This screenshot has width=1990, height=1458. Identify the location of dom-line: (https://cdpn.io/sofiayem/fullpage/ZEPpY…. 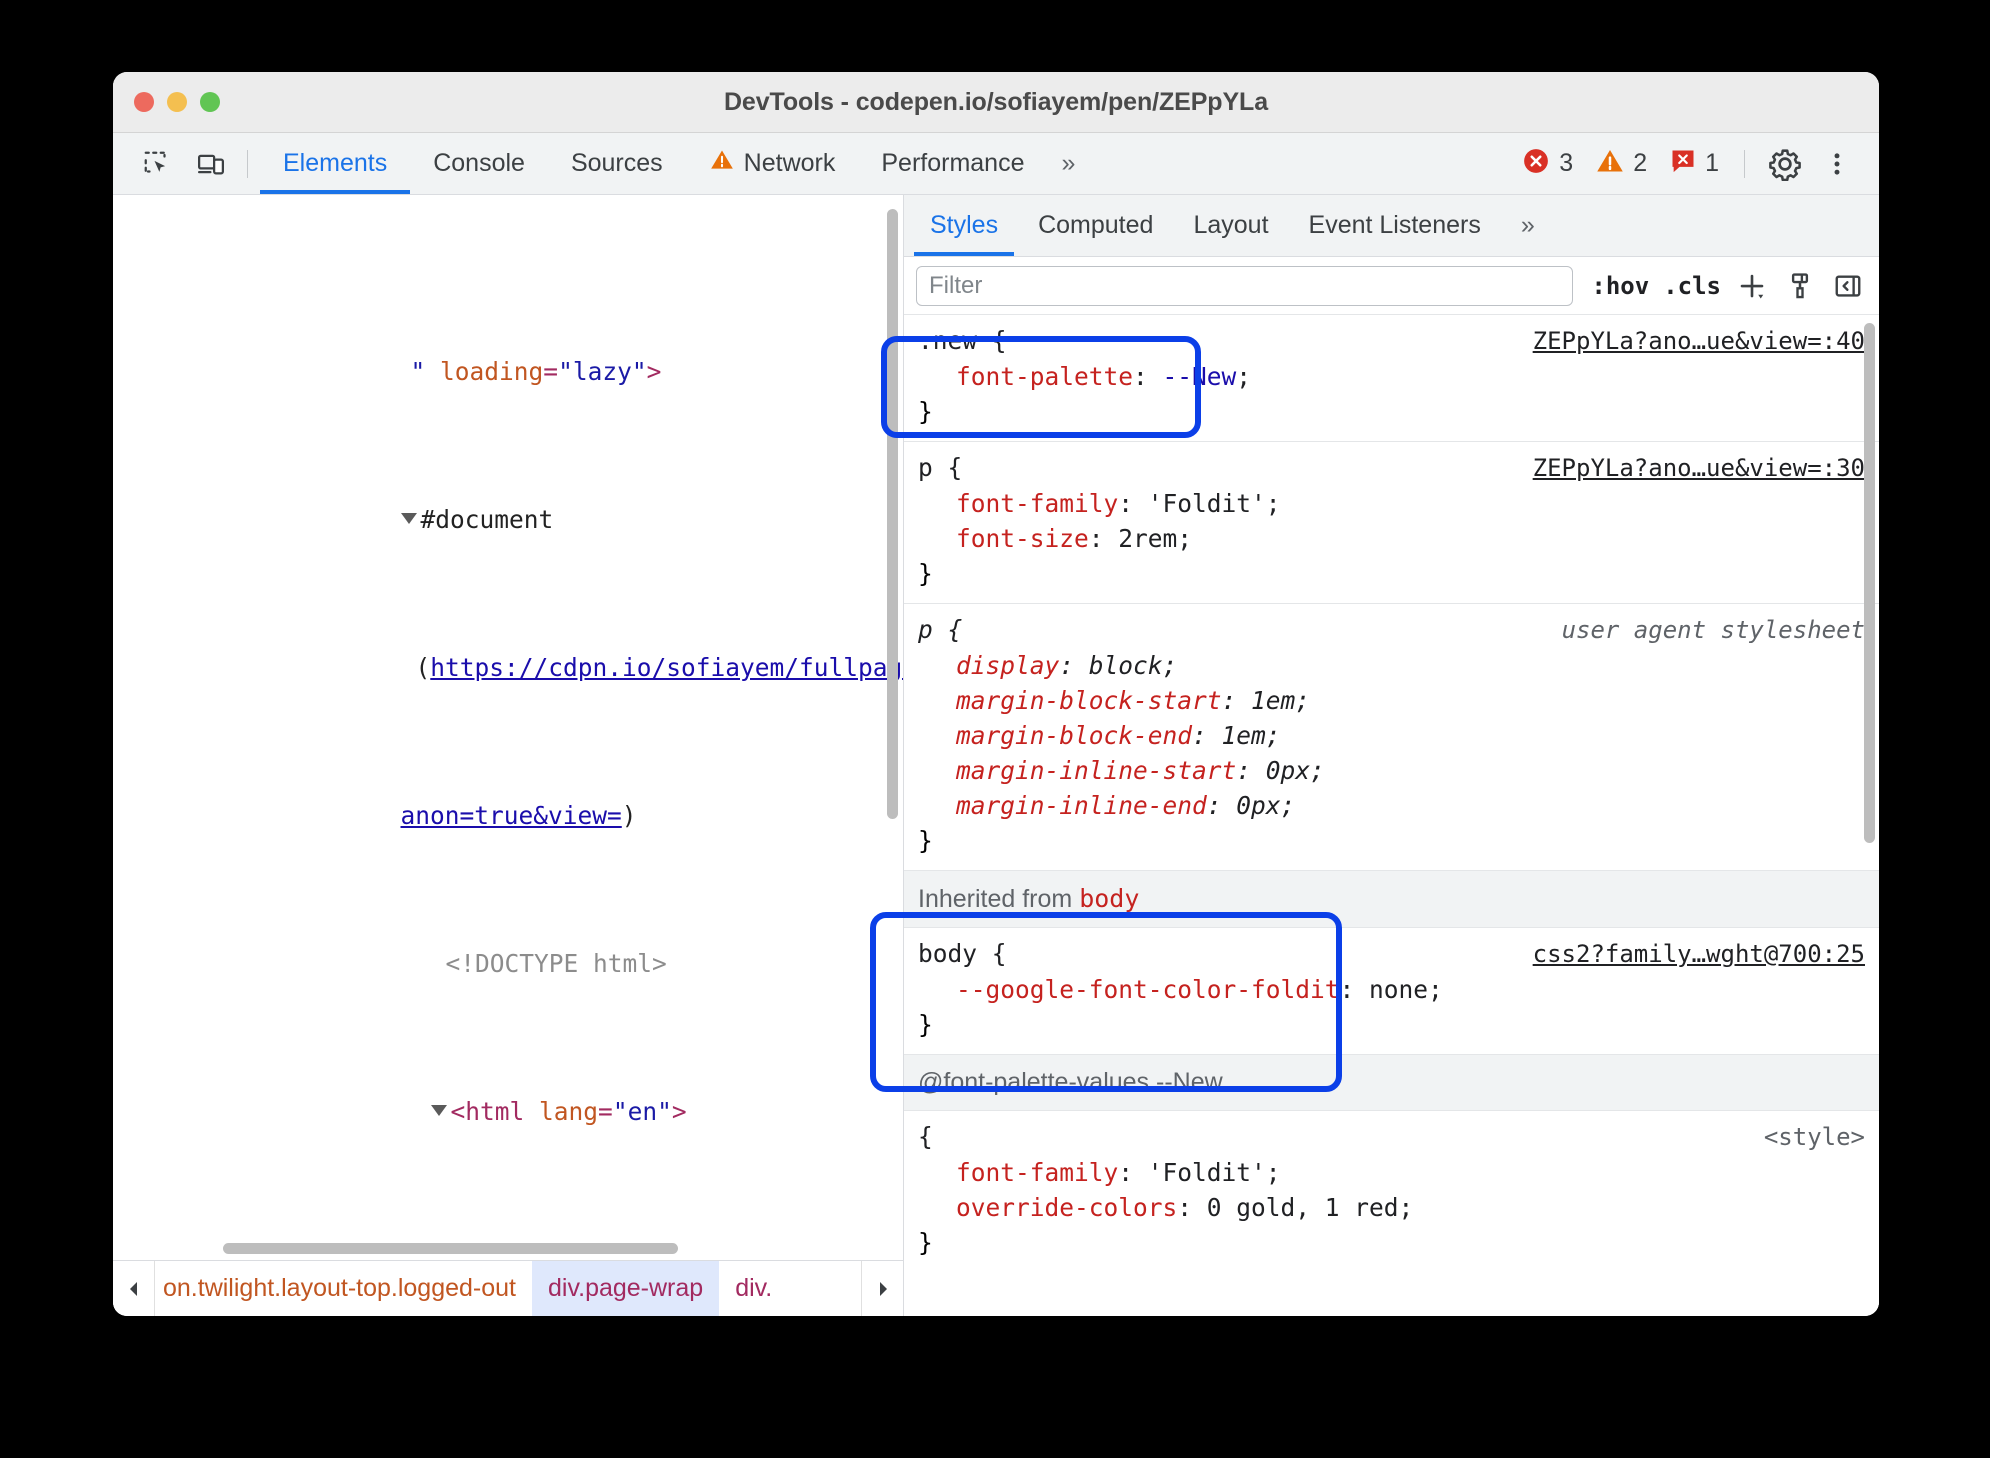
(508, 647).